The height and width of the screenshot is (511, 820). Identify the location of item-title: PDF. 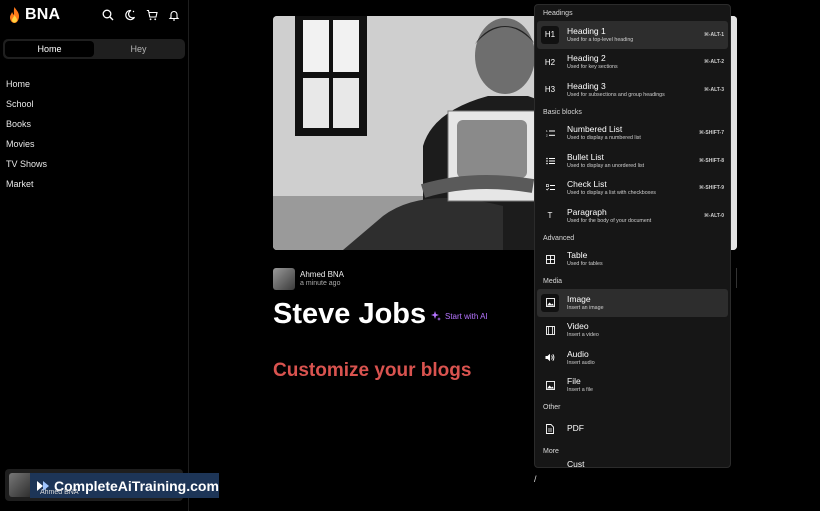
(575, 427).